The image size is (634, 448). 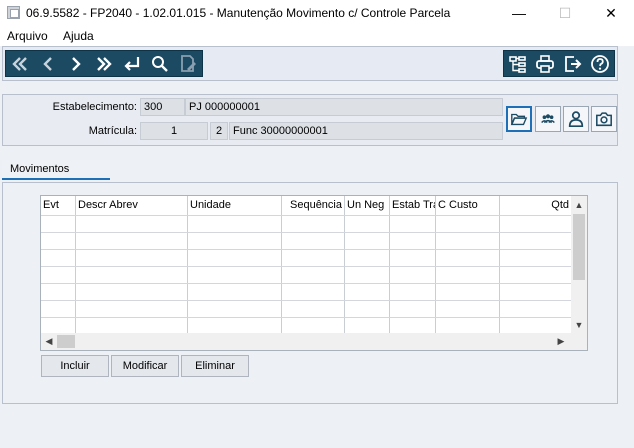 What do you see at coordinates (579, 325) in the screenshot?
I see `scroll-down-icon: ▼` at bounding box center [579, 325].